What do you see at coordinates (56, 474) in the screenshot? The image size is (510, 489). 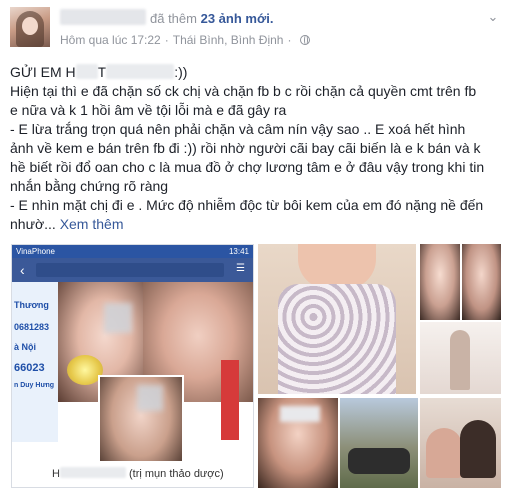 I see `caption-prefix: H` at bounding box center [56, 474].